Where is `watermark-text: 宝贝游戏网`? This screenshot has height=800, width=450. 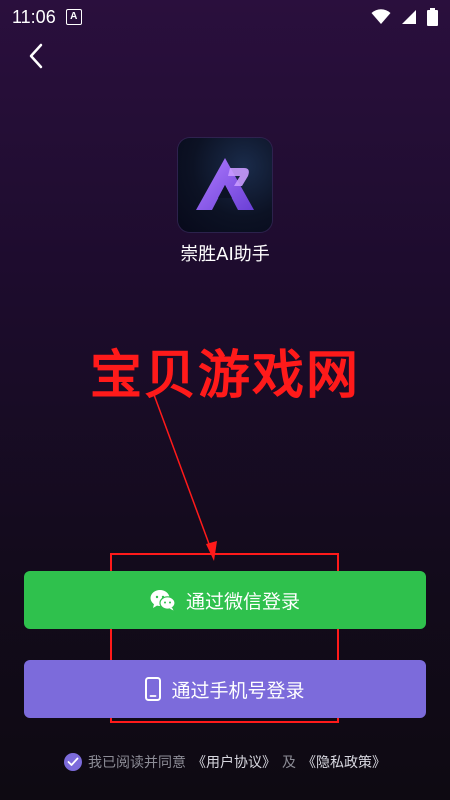 watermark-text: 宝贝游戏网 is located at coordinates (224, 376).